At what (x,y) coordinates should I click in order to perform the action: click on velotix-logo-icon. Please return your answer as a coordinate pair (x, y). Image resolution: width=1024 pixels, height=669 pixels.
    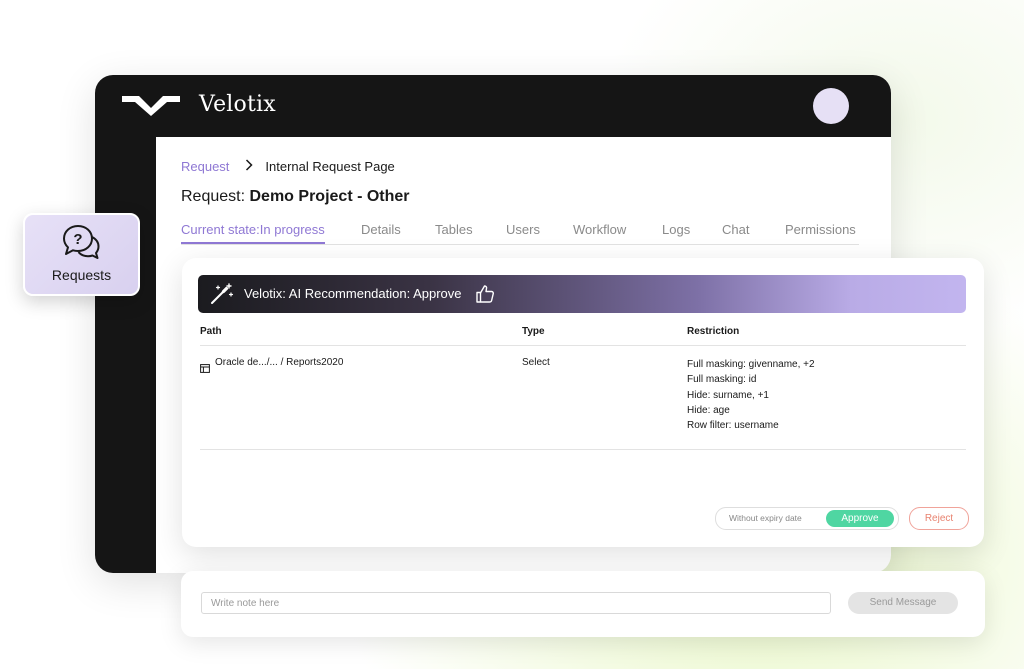
    Looking at the image, I should click on (151, 108).